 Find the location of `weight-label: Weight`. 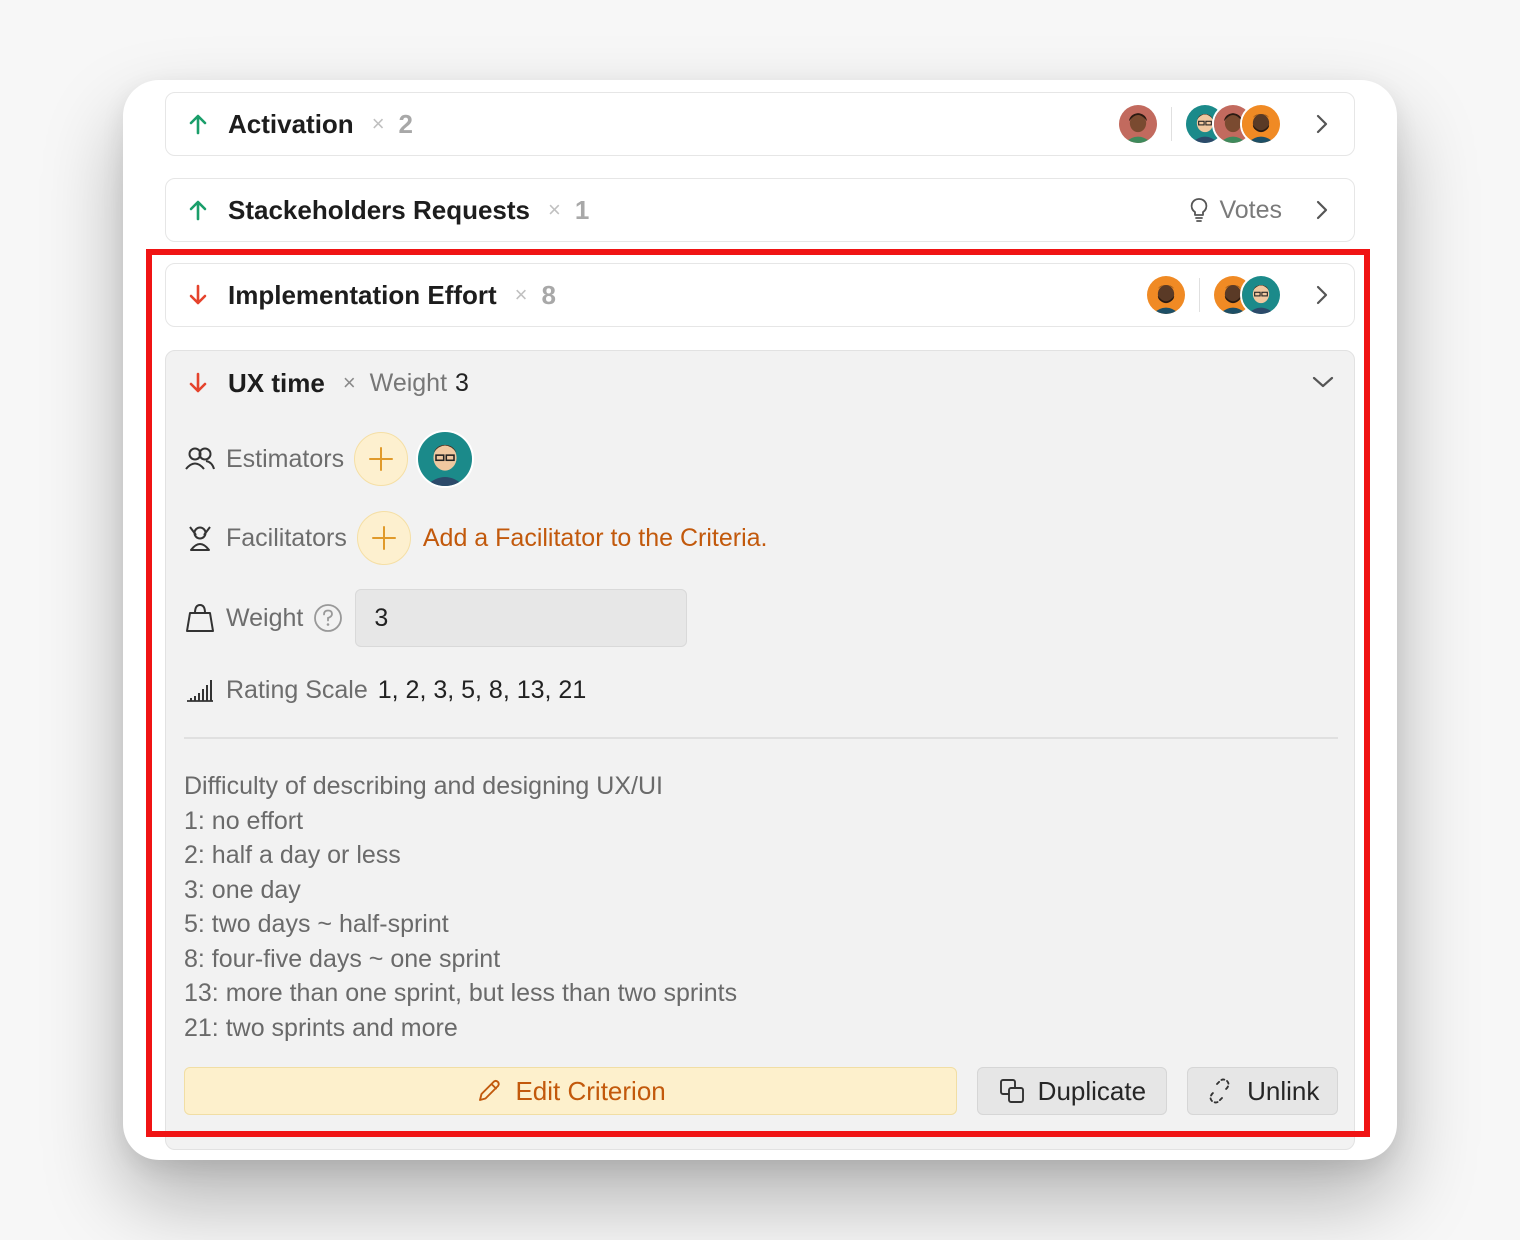

weight-label: Weight is located at coordinates (408, 382).